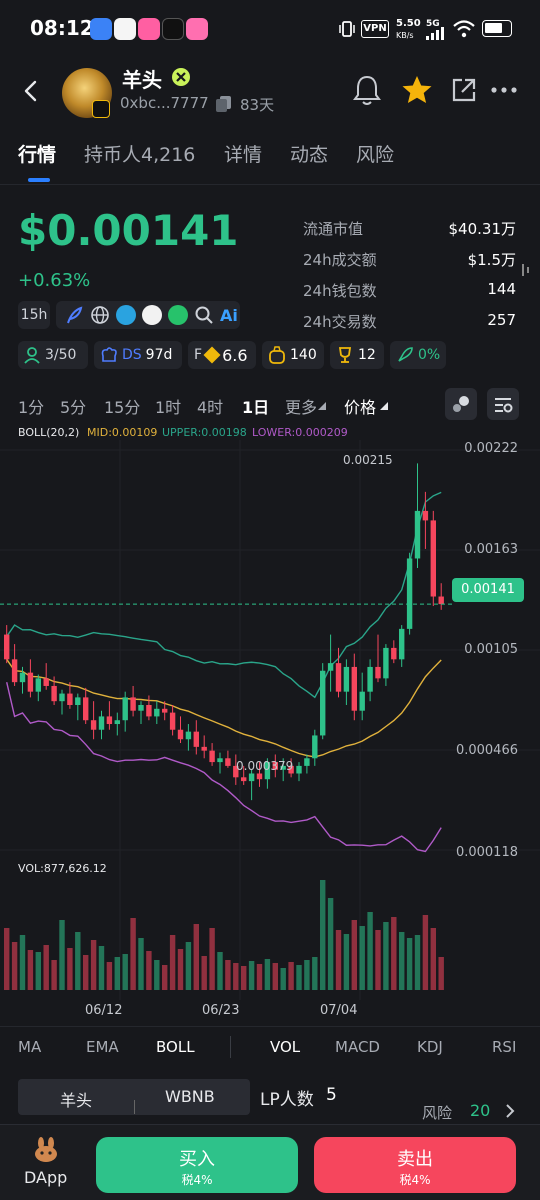 Image resolution: width=540 pixels, height=1200 pixels. Describe the element at coordinates (224, 104) in the screenshot. I see `copy-icon` at that location.